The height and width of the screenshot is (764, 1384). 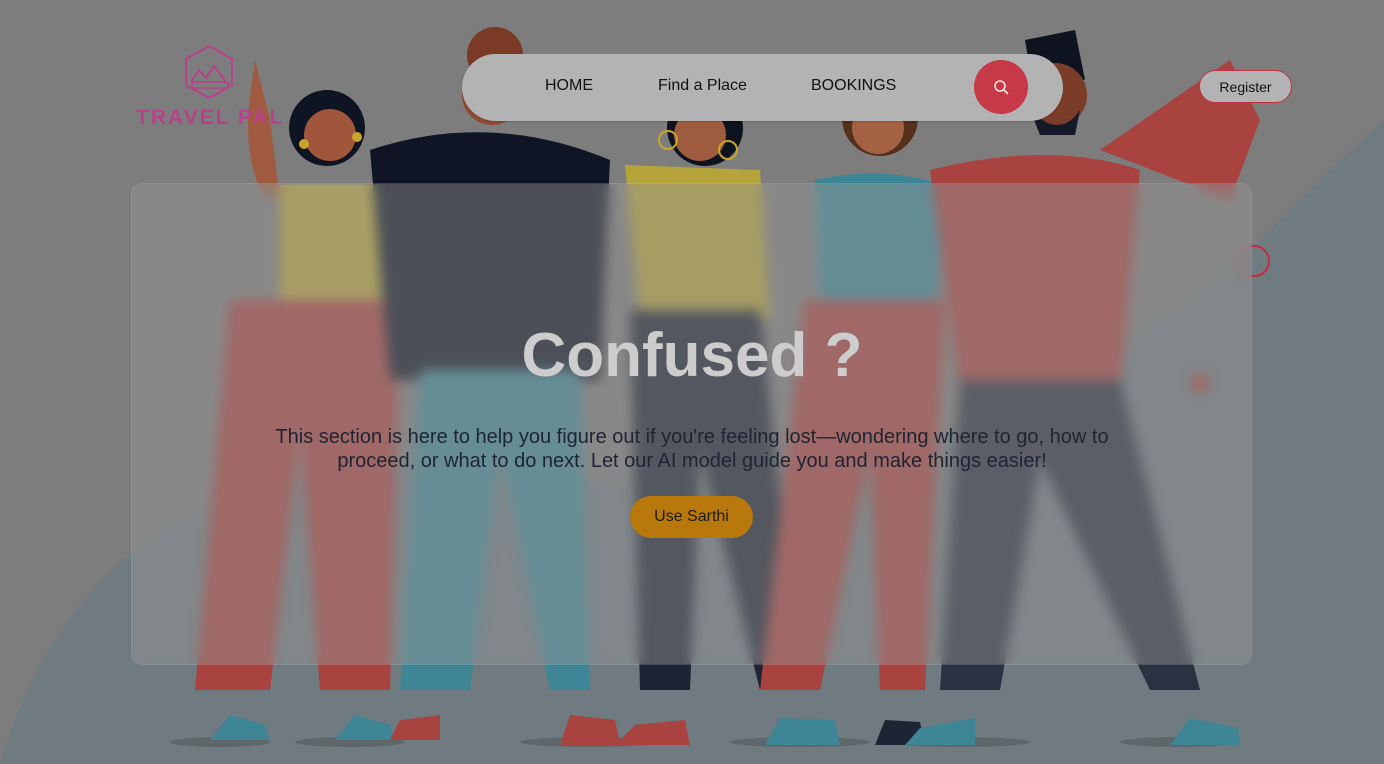 I want to click on search-icon, so click(x=1001, y=87).